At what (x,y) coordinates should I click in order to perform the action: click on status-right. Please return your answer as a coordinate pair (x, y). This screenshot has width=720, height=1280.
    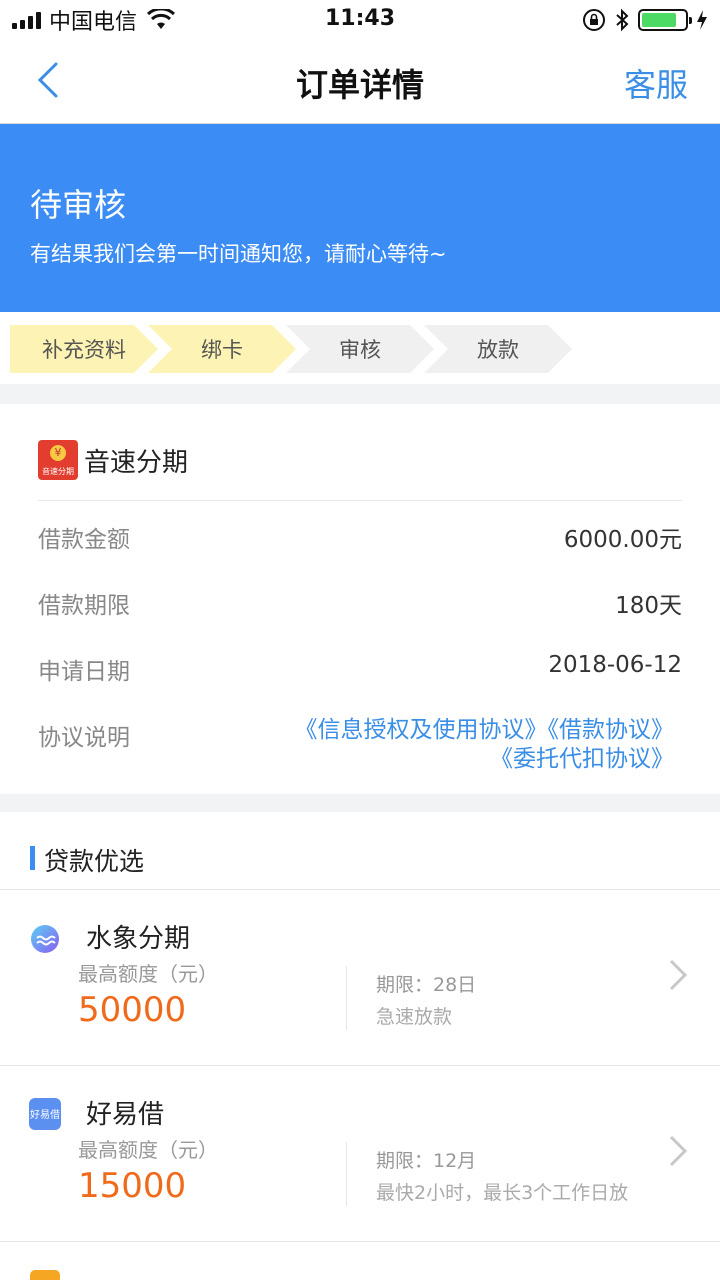
    Looking at the image, I should click on (645, 20).